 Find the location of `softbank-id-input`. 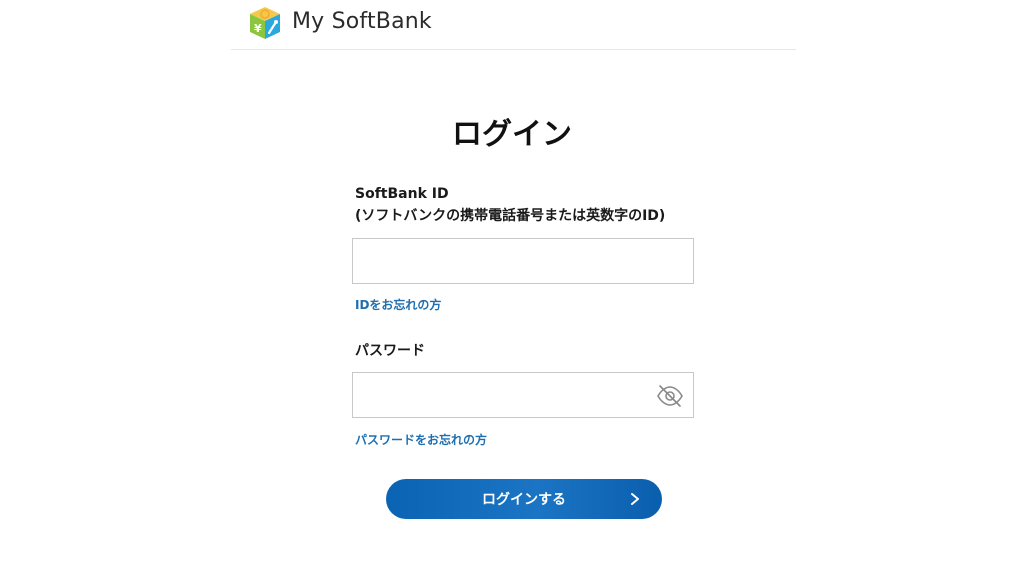

softbank-id-input is located at coordinates (523, 261).